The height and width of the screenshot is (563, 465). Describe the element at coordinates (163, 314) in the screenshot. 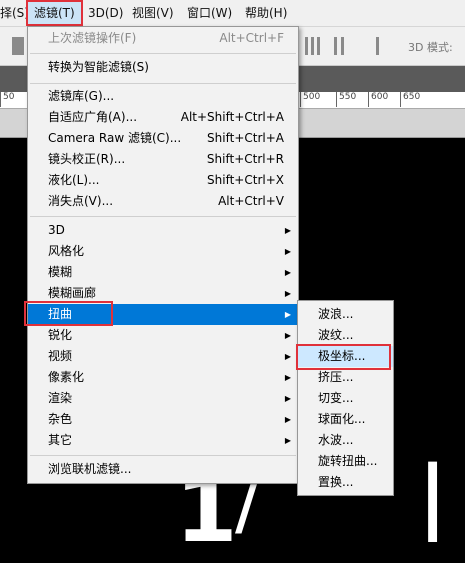

I see `submenu-distort: 扭曲 ▶` at that location.